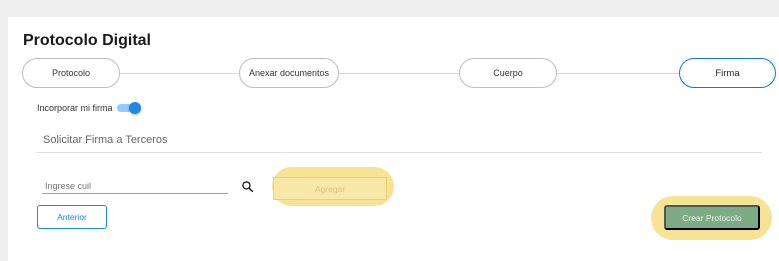  What do you see at coordinates (72, 217) in the screenshot?
I see `back-button: Anterior` at bounding box center [72, 217].